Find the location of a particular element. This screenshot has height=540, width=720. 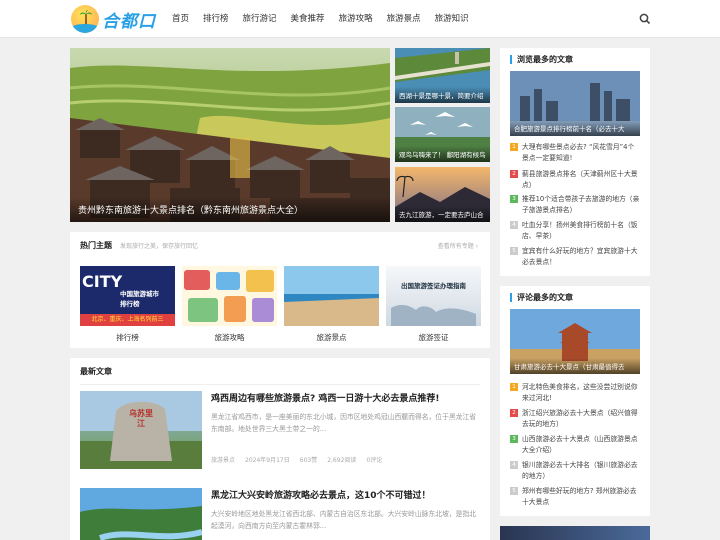

nav-knowledge: 旅游知识 is located at coordinates (452, 19).